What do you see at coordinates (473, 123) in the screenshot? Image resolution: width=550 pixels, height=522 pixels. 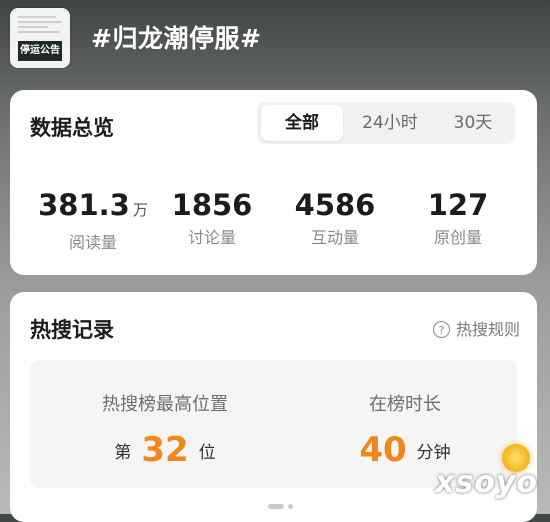 I see `tab-30d: 30天` at bounding box center [473, 123].